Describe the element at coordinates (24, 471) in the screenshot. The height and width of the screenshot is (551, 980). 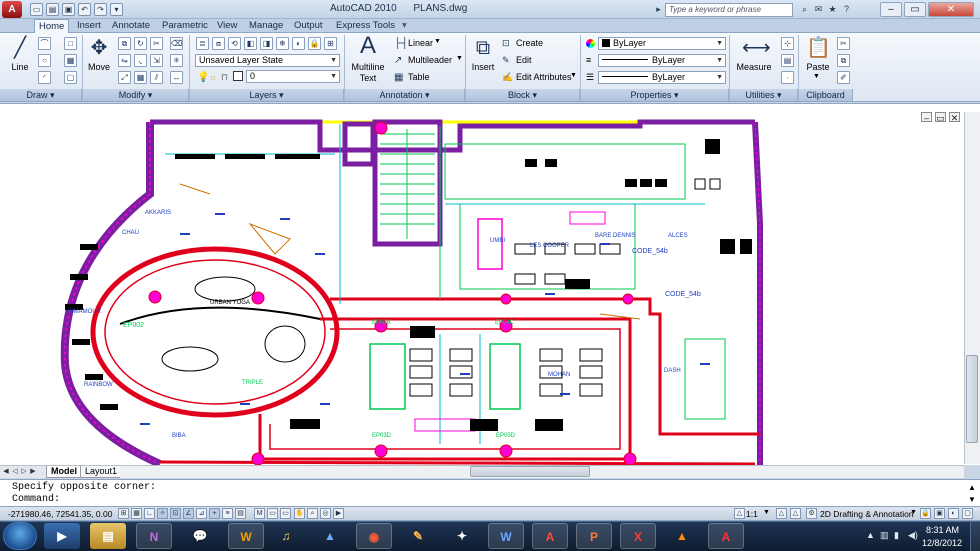
I see `next-layout-arrow-icon: ▷` at that location.